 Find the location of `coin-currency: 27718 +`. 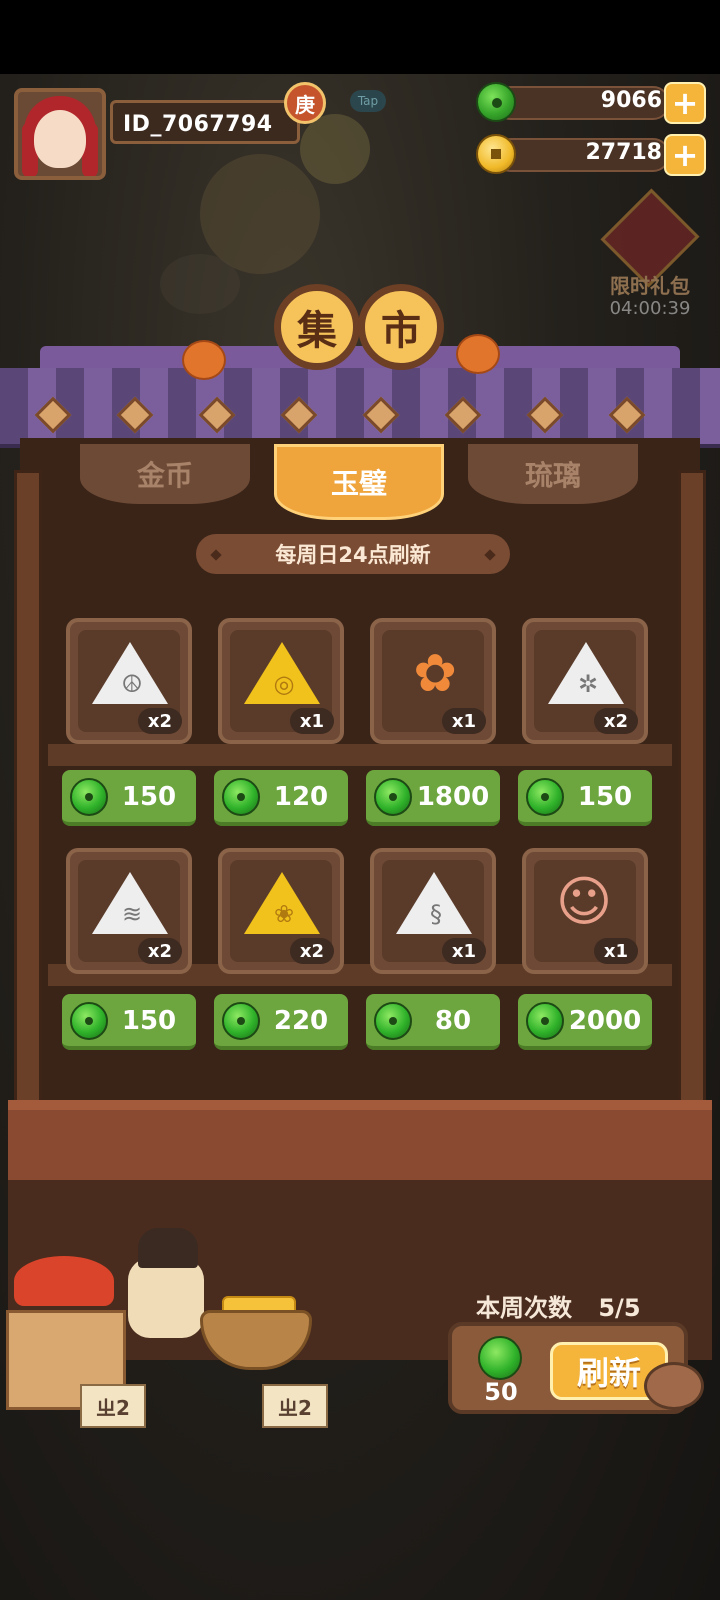

coin-currency: 27718 + is located at coordinates (591, 155).